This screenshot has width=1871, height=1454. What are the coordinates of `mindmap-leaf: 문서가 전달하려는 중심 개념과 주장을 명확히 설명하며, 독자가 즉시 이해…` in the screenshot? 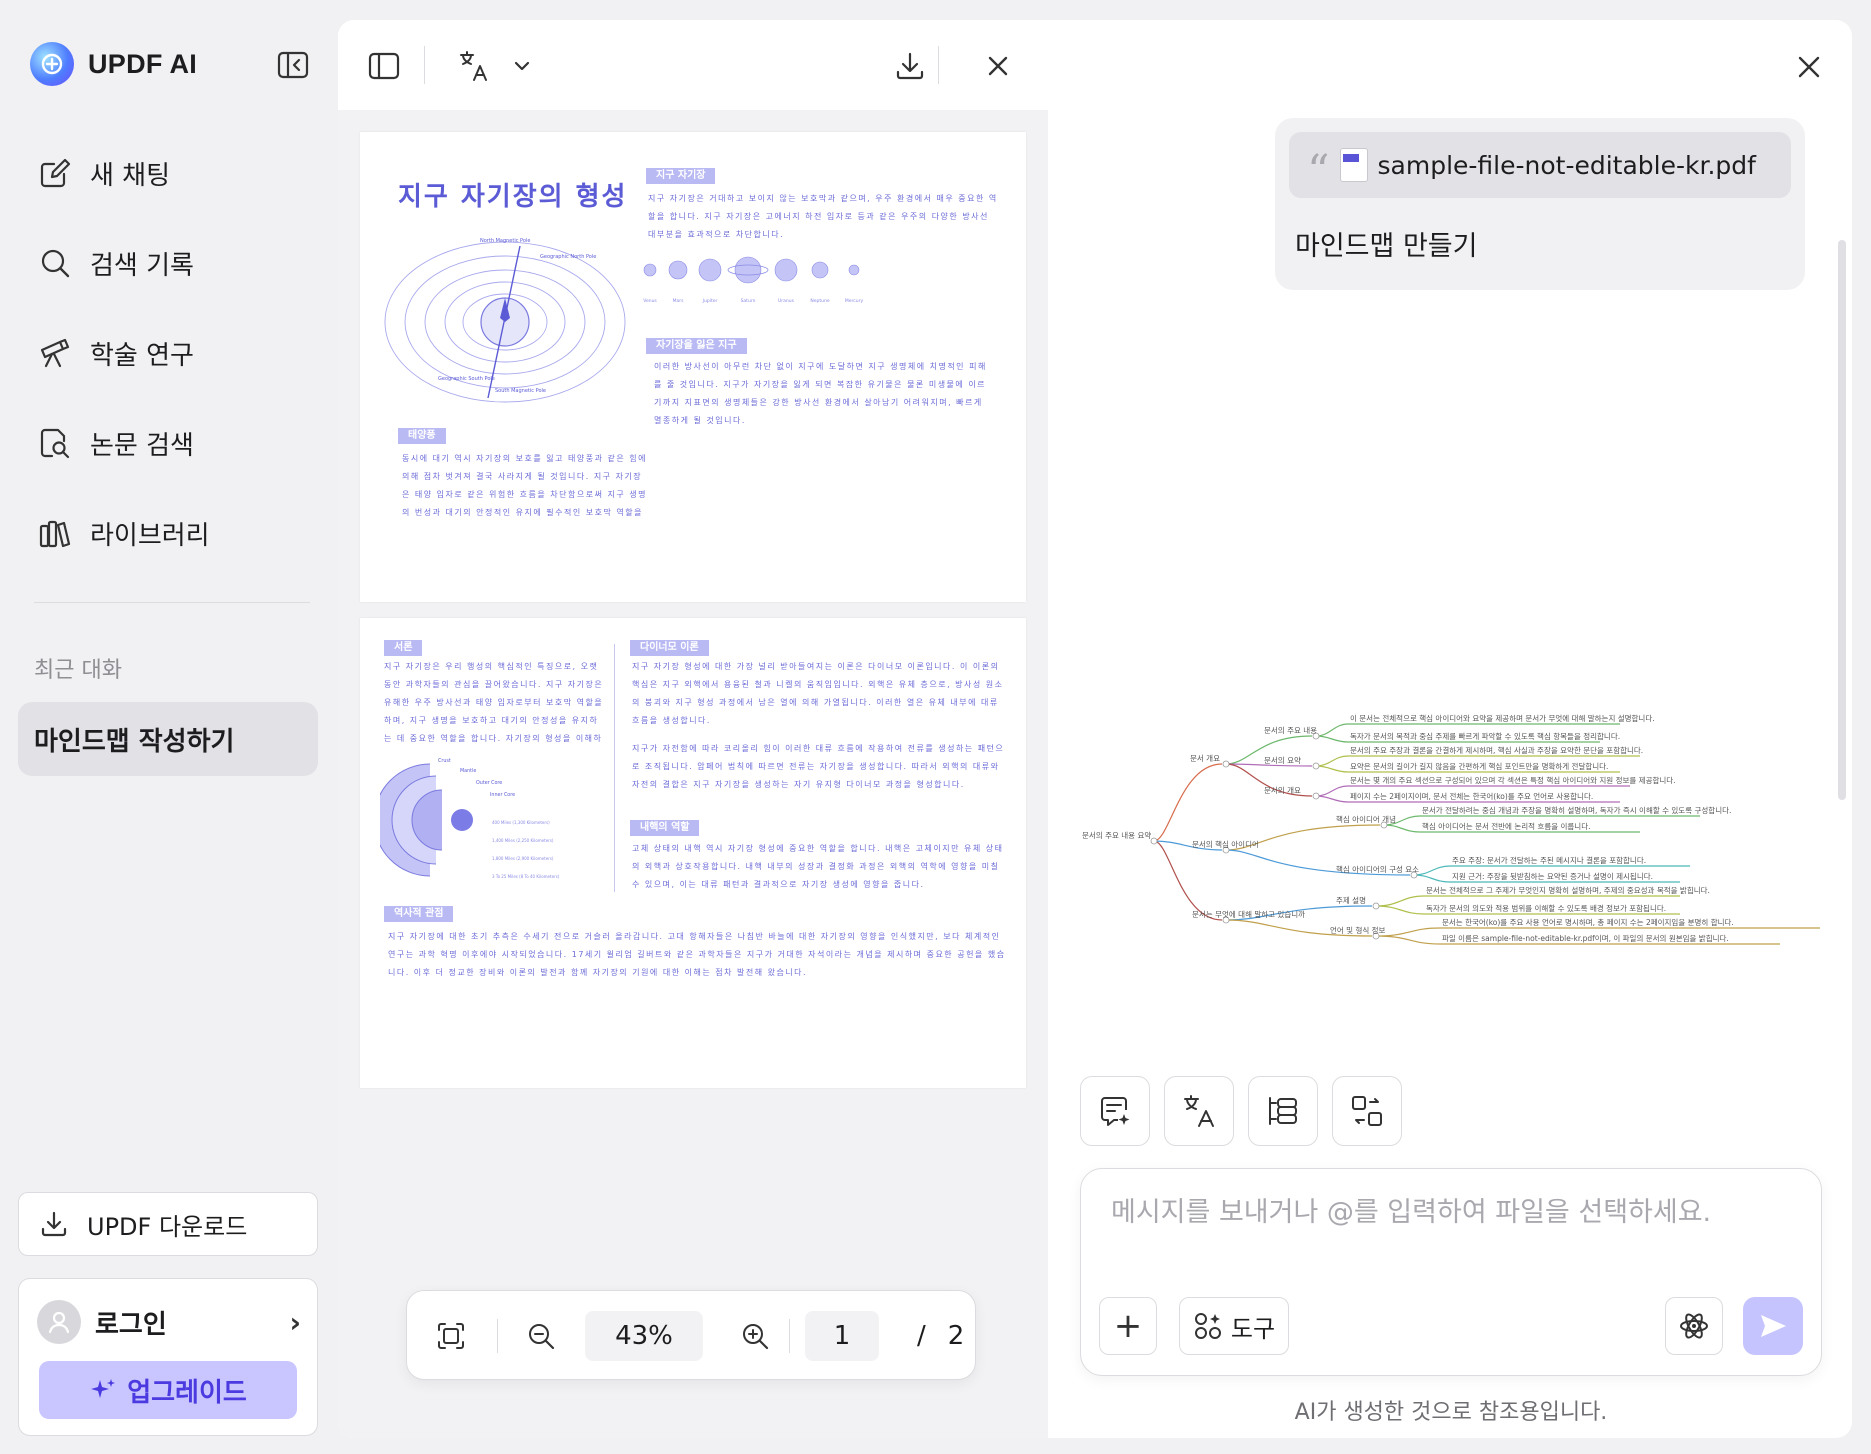 It's located at (1576, 810).